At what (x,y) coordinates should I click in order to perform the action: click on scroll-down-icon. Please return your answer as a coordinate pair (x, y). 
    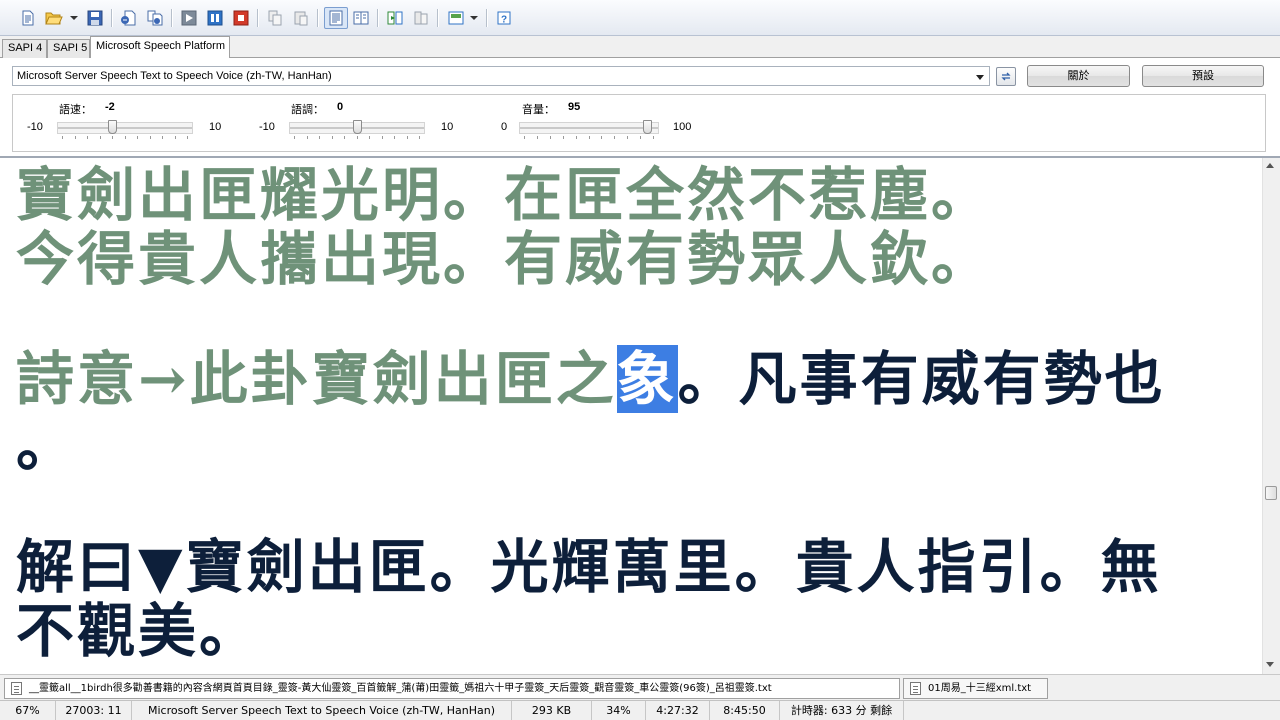
    Looking at the image, I should click on (1270, 664).